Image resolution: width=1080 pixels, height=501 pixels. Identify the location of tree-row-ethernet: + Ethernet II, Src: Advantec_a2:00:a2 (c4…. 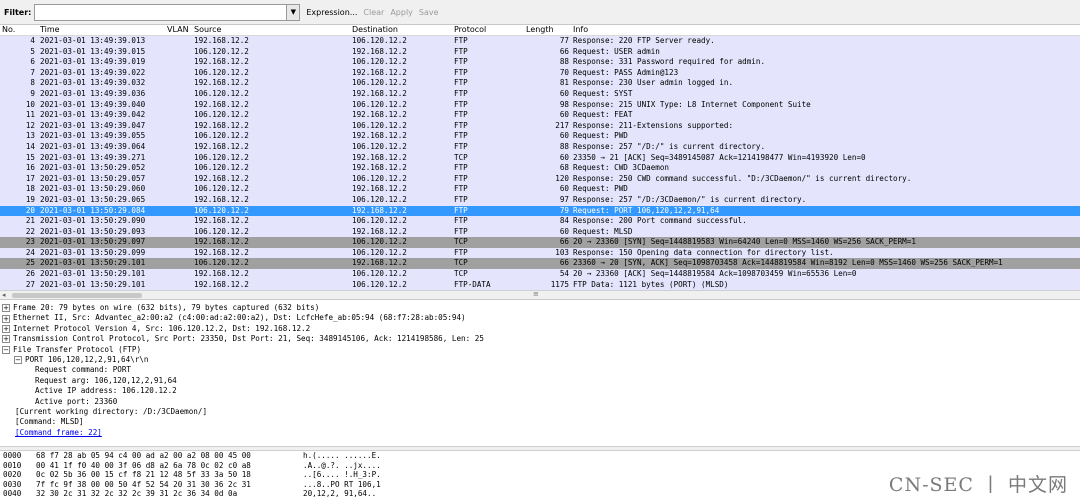
(540, 318).